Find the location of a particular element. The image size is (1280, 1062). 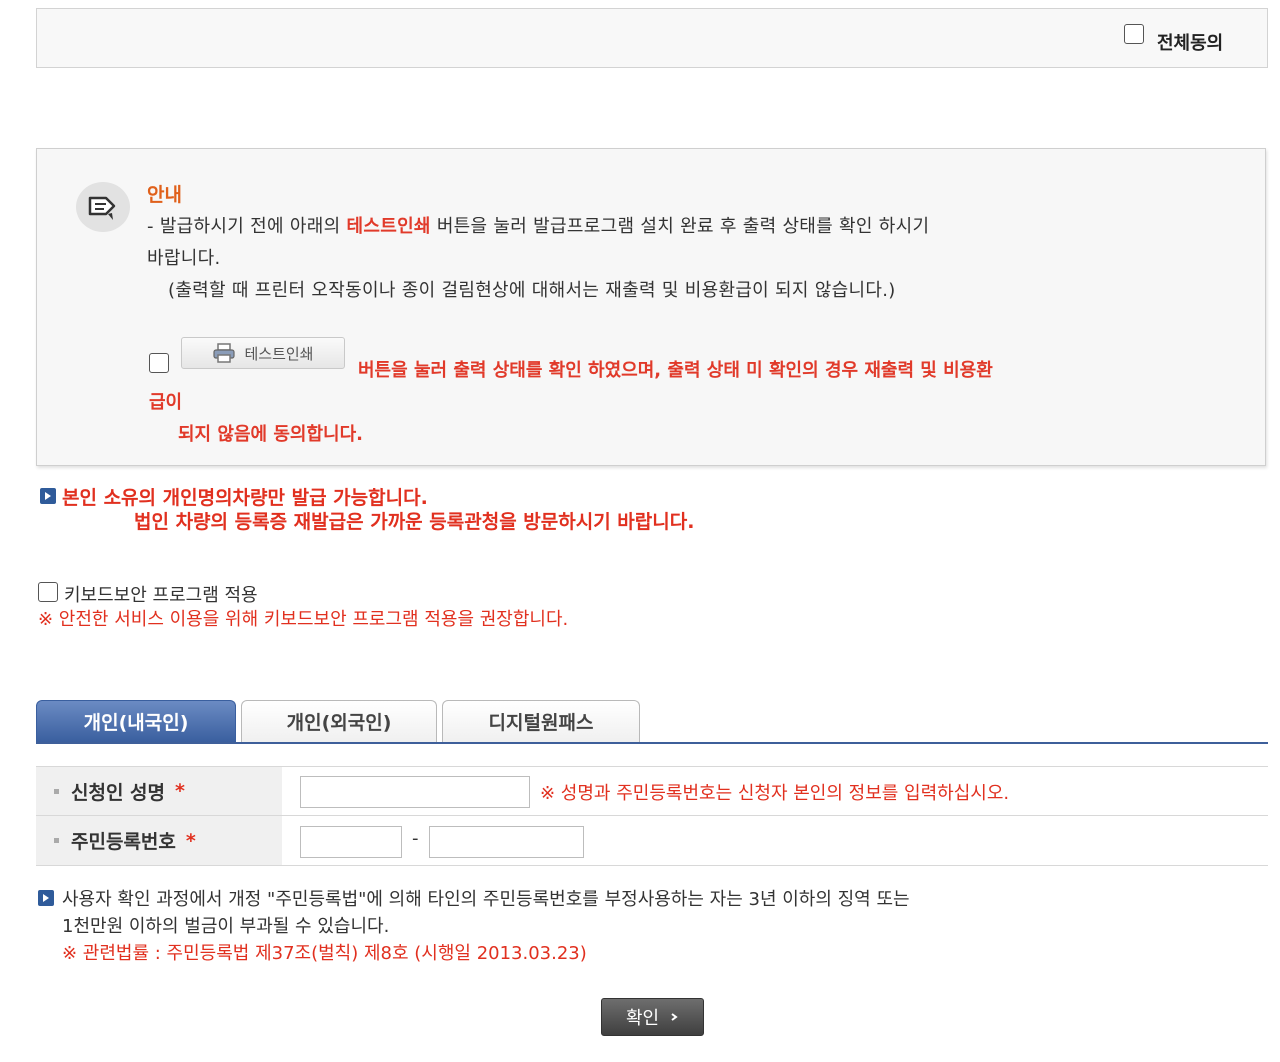

test-print-button: 테스트인쇄 is located at coordinates (263, 353).